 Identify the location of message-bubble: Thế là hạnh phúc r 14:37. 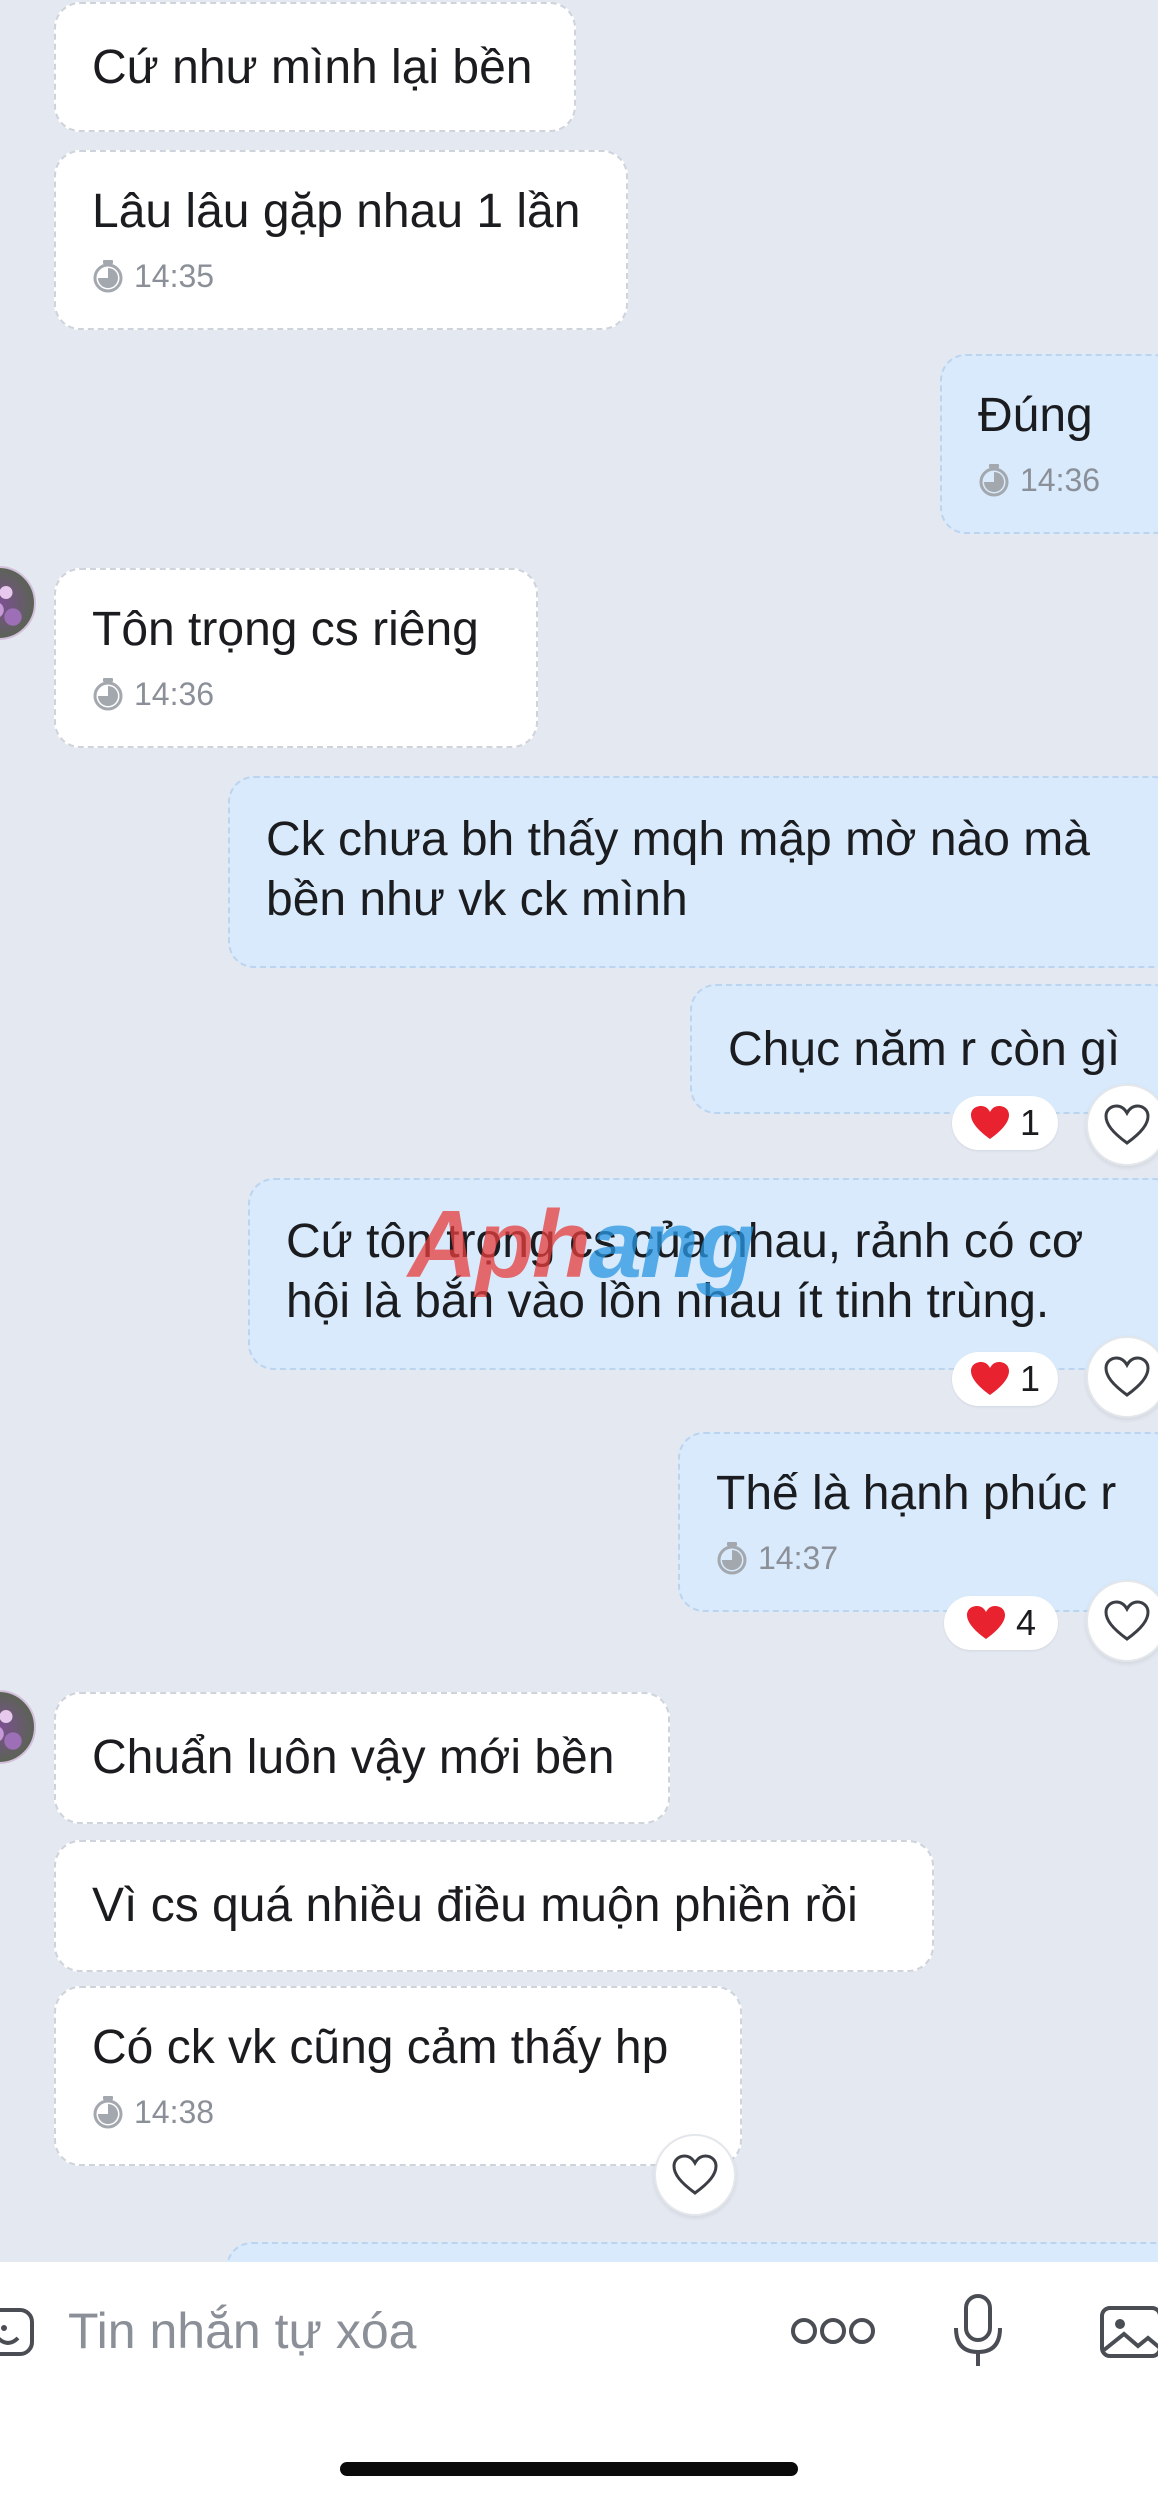
(918, 1522).